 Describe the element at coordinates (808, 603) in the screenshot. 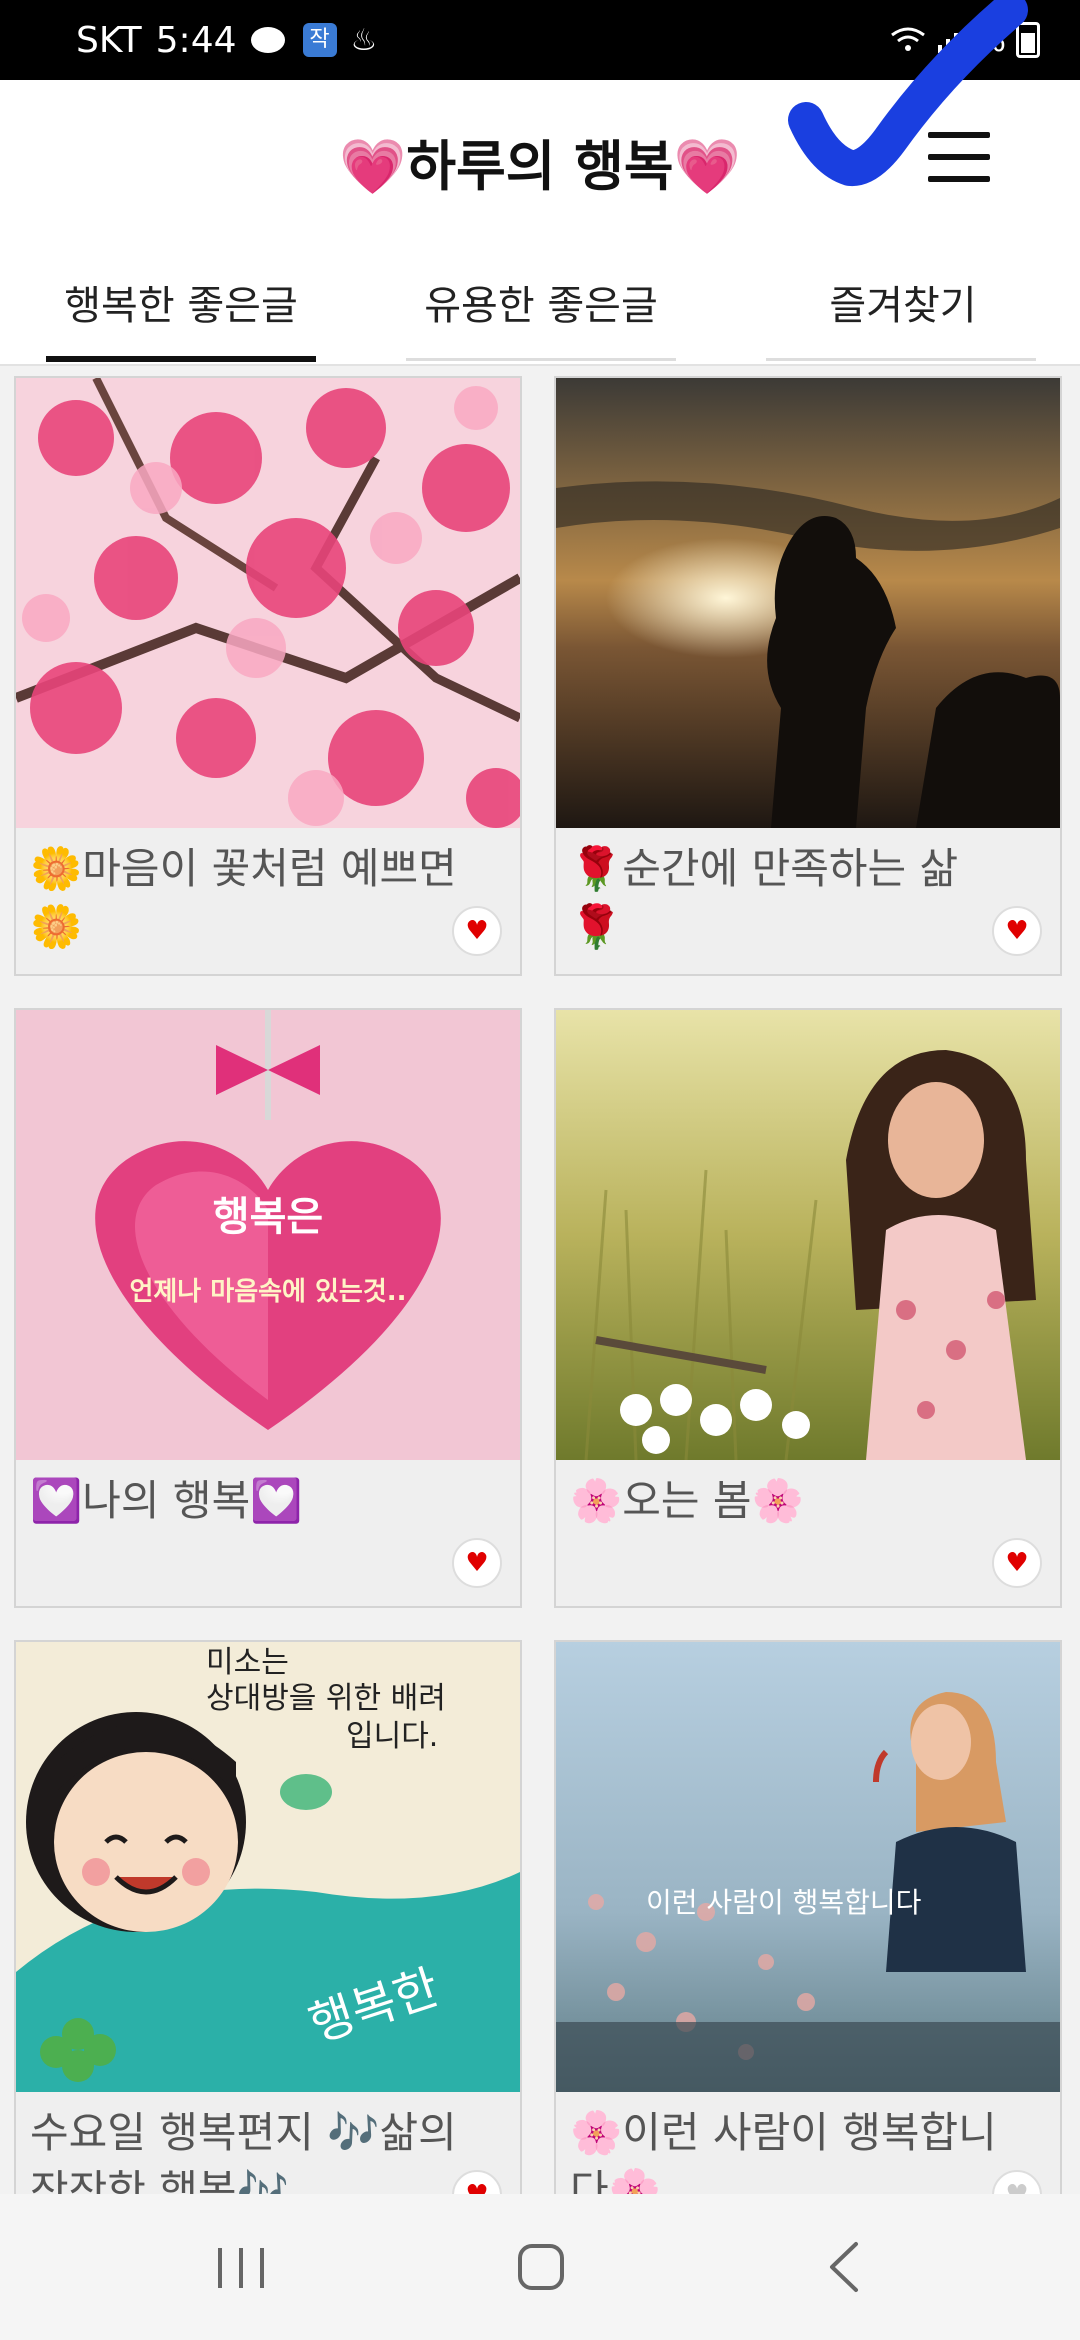

I see `card-image-sunset` at that location.